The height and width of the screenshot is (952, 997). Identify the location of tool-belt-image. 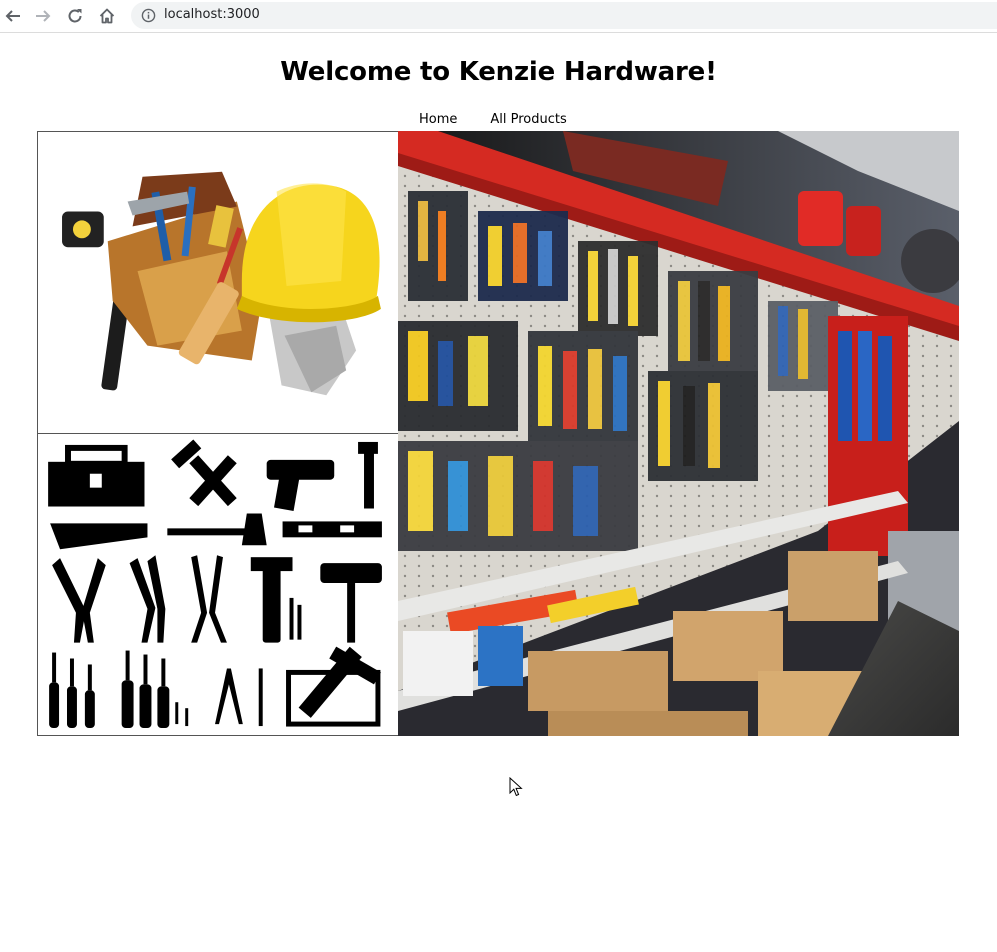
(218, 282).